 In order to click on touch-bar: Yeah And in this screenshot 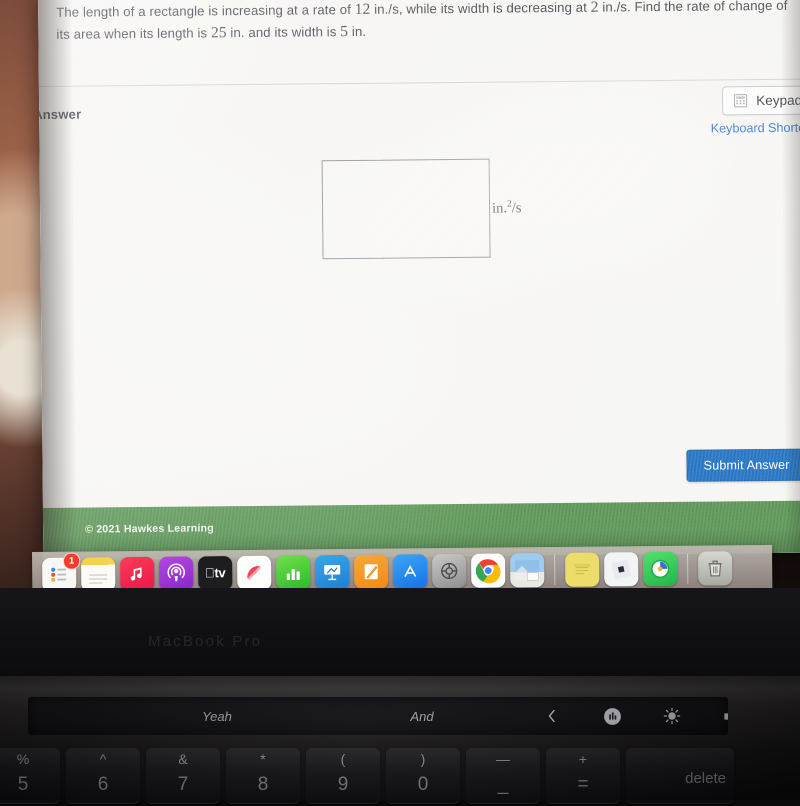, I will do `click(378, 716)`.